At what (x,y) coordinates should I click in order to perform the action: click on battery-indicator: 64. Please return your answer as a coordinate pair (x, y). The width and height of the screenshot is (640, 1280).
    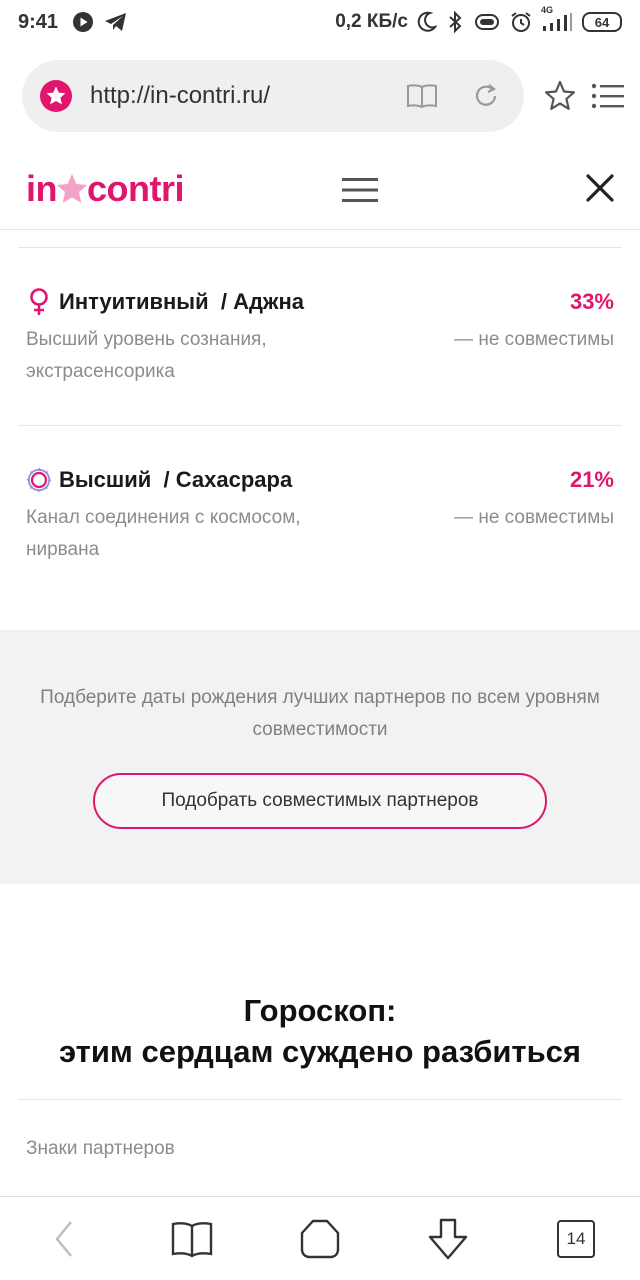
    Looking at the image, I should click on (602, 22).